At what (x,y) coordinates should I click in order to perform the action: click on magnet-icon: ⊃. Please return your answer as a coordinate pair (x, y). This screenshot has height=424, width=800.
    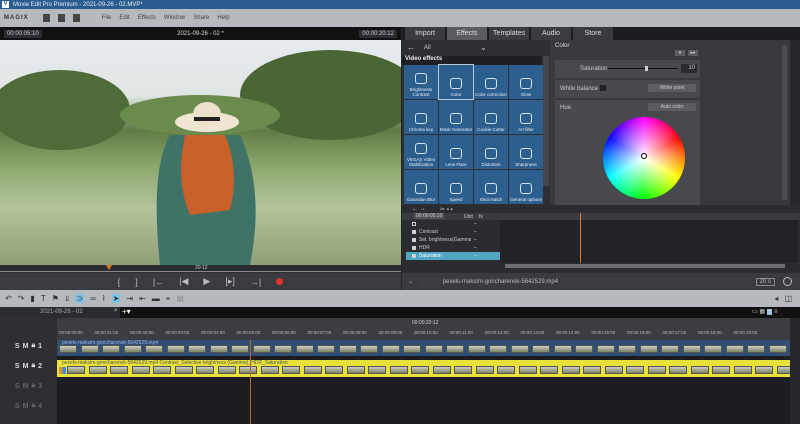
    Looking at the image, I should click on (80, 298).